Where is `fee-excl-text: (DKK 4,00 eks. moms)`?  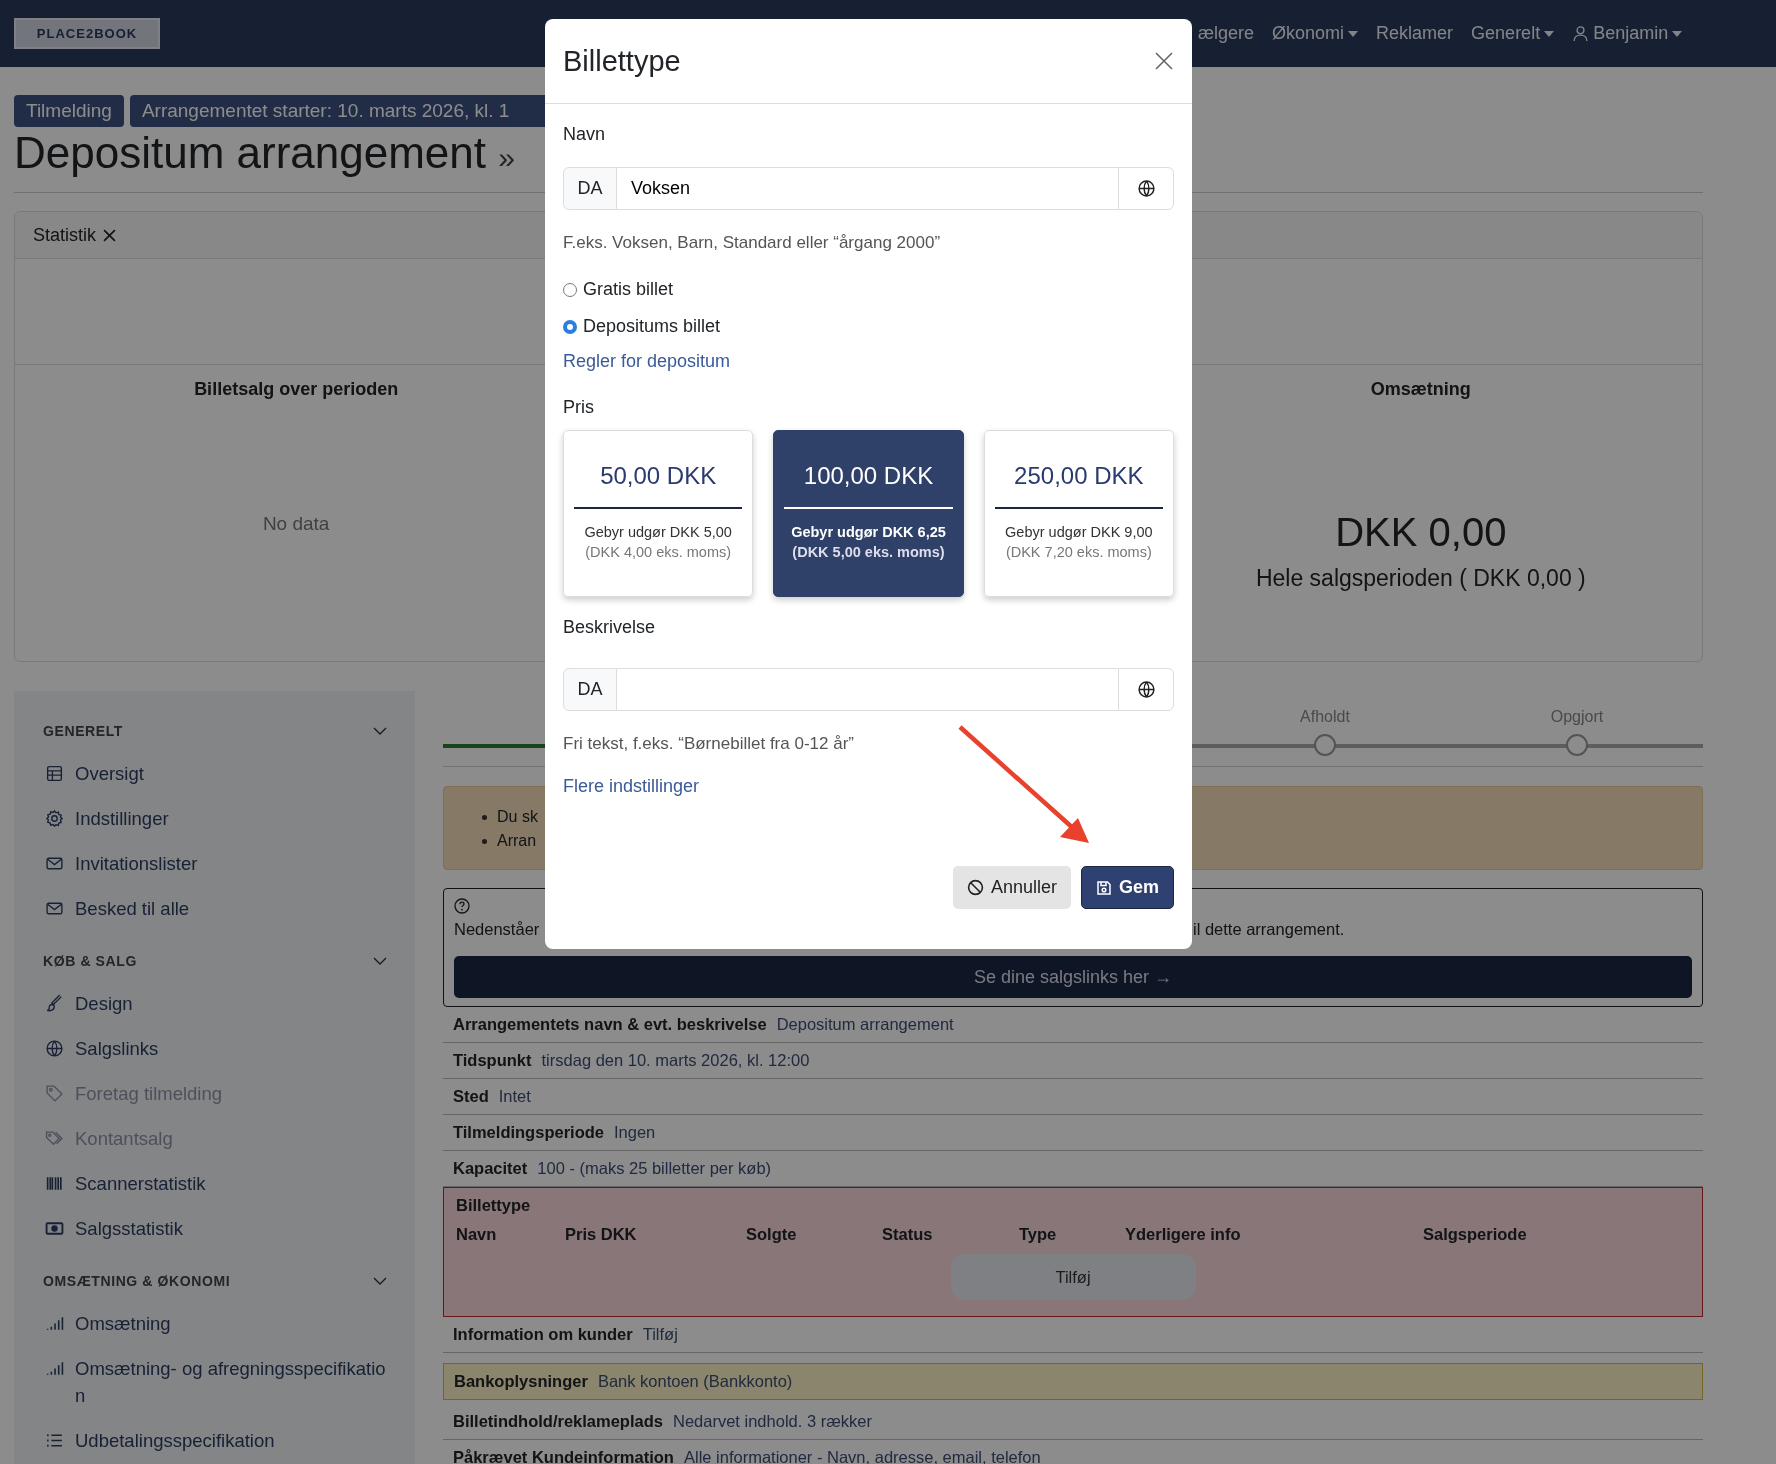 fee-excl-text: (DKK 4,00 eks. moms) is located at coordinates (658, 552).